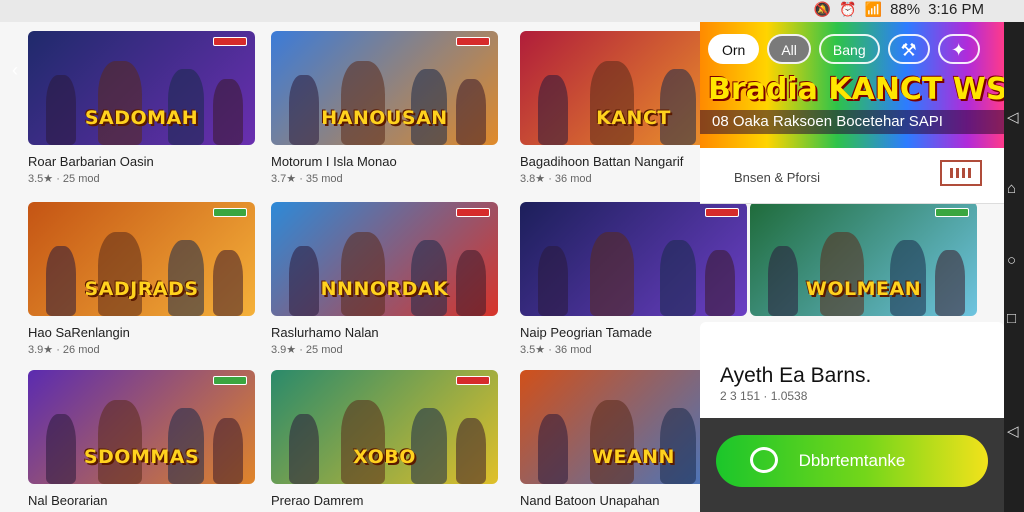  What do you see at coordinates (764, 396) in the screenshot?
I see `game-info-meta: 2 3 151 · 1.0538` at bounding box center [764, 396].